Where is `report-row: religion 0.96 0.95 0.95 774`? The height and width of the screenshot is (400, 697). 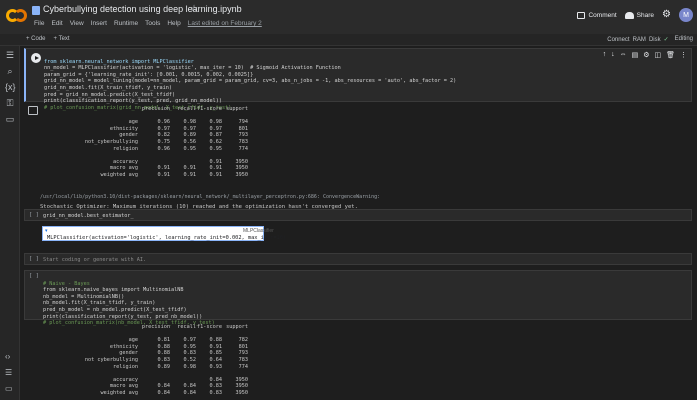 report-row: religion 0.96 0.95 0.95 774 is located at coordinates (180, 148).